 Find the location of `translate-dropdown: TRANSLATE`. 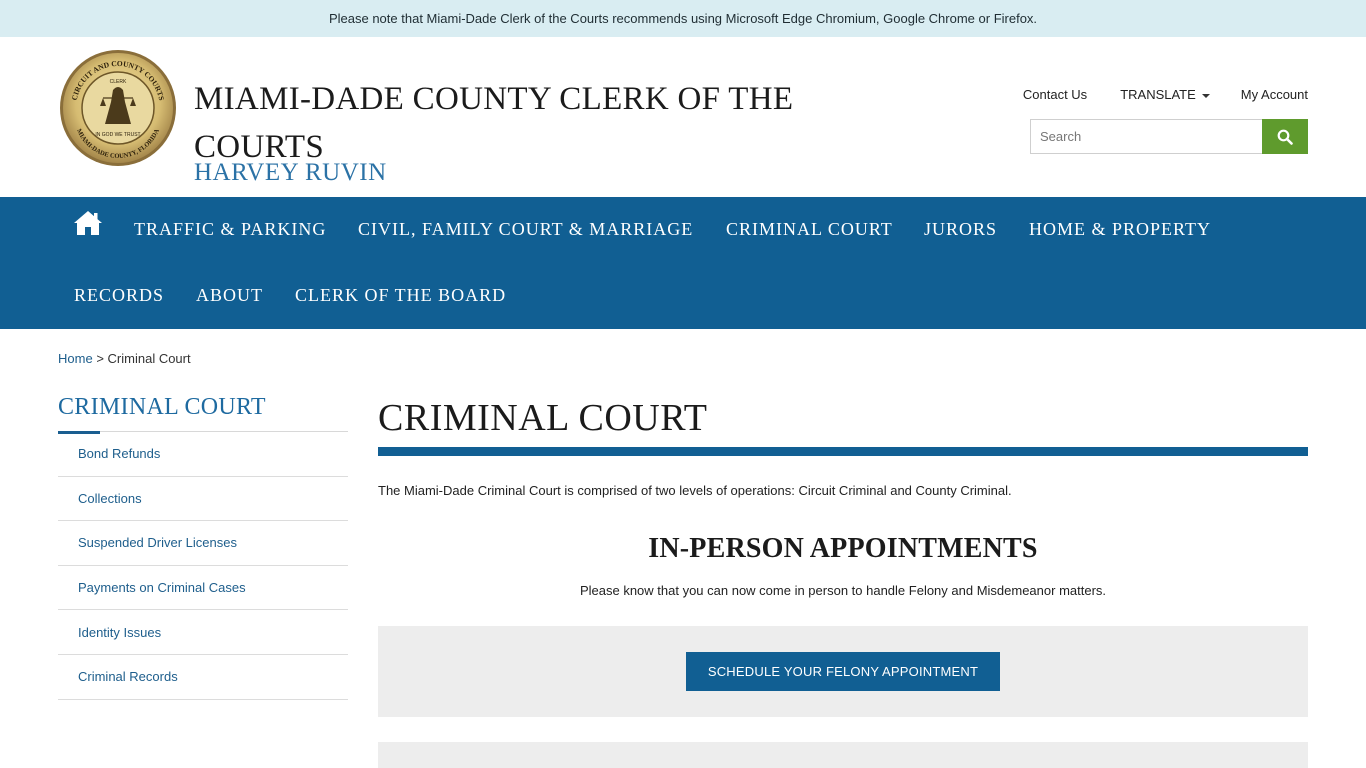

translate-dropdown: TRANSLATE is located at coordinates (1165, 94).